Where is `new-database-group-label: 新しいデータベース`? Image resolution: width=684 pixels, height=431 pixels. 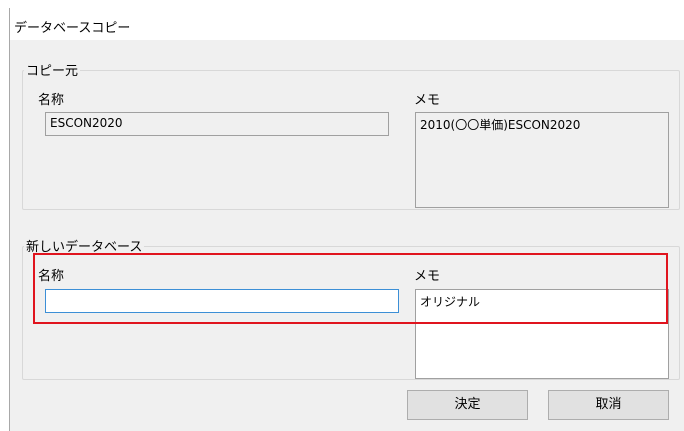
new-database-group-label: 新しいデータベース is located at coordinates (84, 245).